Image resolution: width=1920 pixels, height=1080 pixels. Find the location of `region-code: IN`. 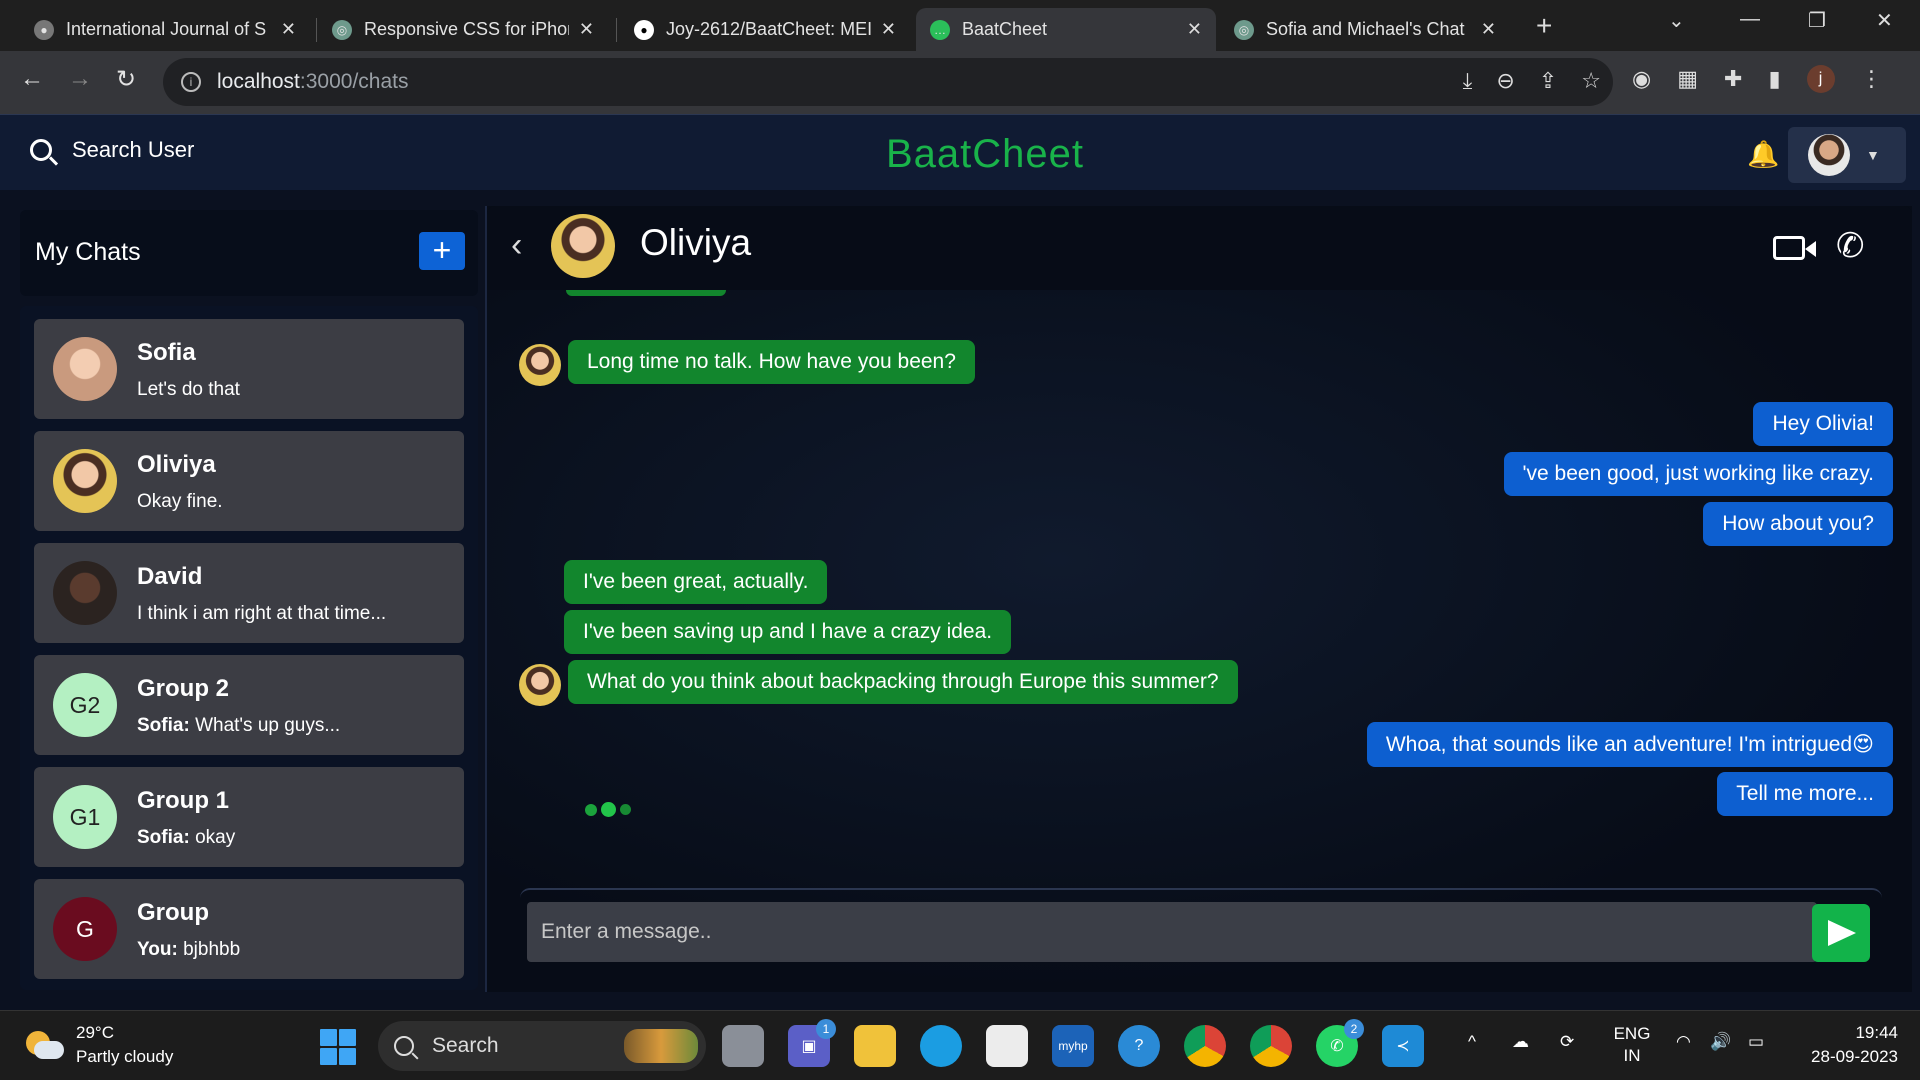

region-code: IN is located at coordinates (1632, 1055).